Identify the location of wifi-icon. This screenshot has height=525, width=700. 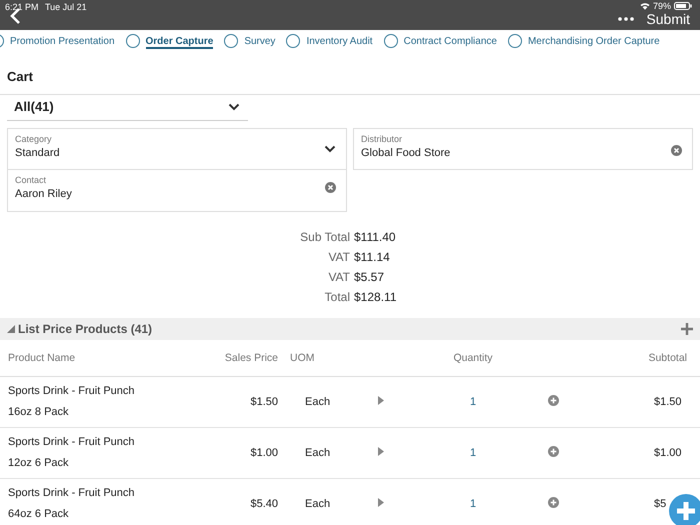
(645, 6).